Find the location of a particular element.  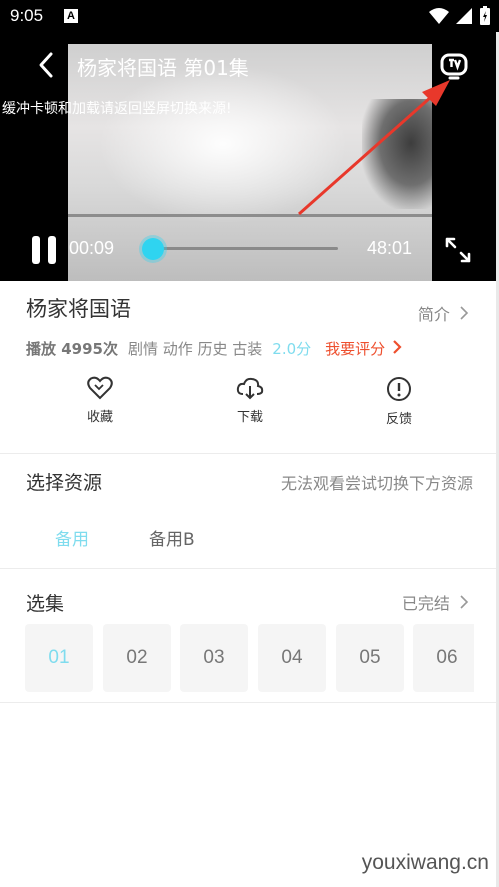

feedback-button: 反馈 is located at coordinates (399, 401).